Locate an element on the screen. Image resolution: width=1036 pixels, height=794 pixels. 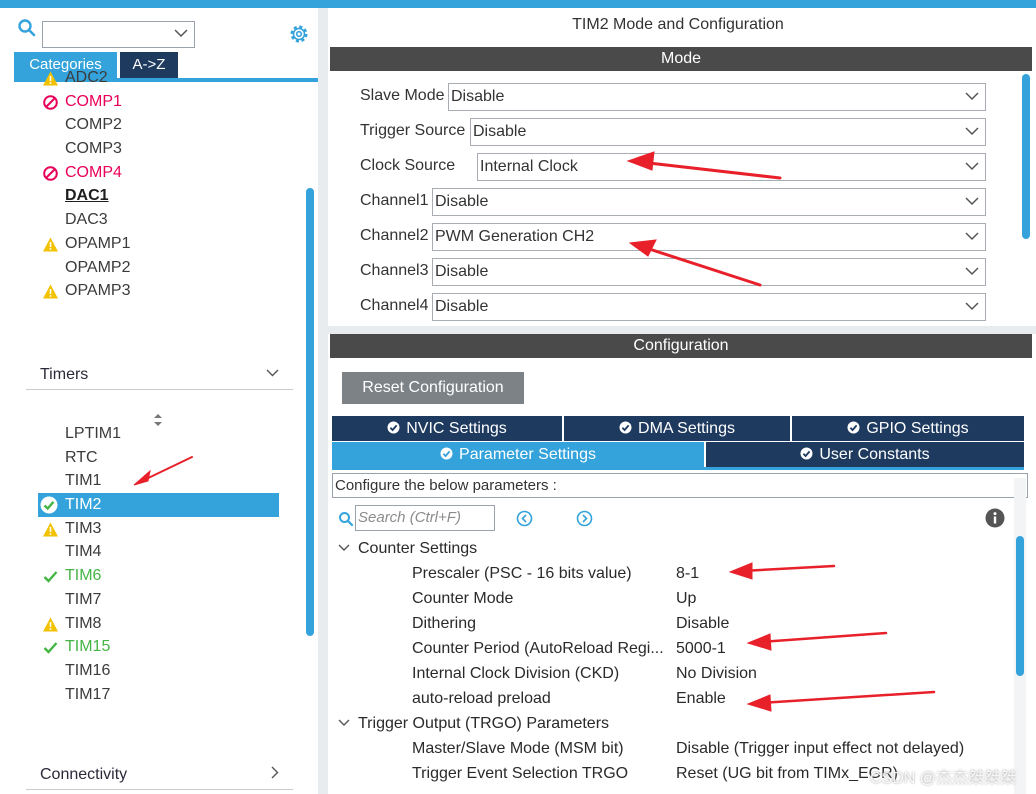
search-combo-input is located at coordinates (118, 34).